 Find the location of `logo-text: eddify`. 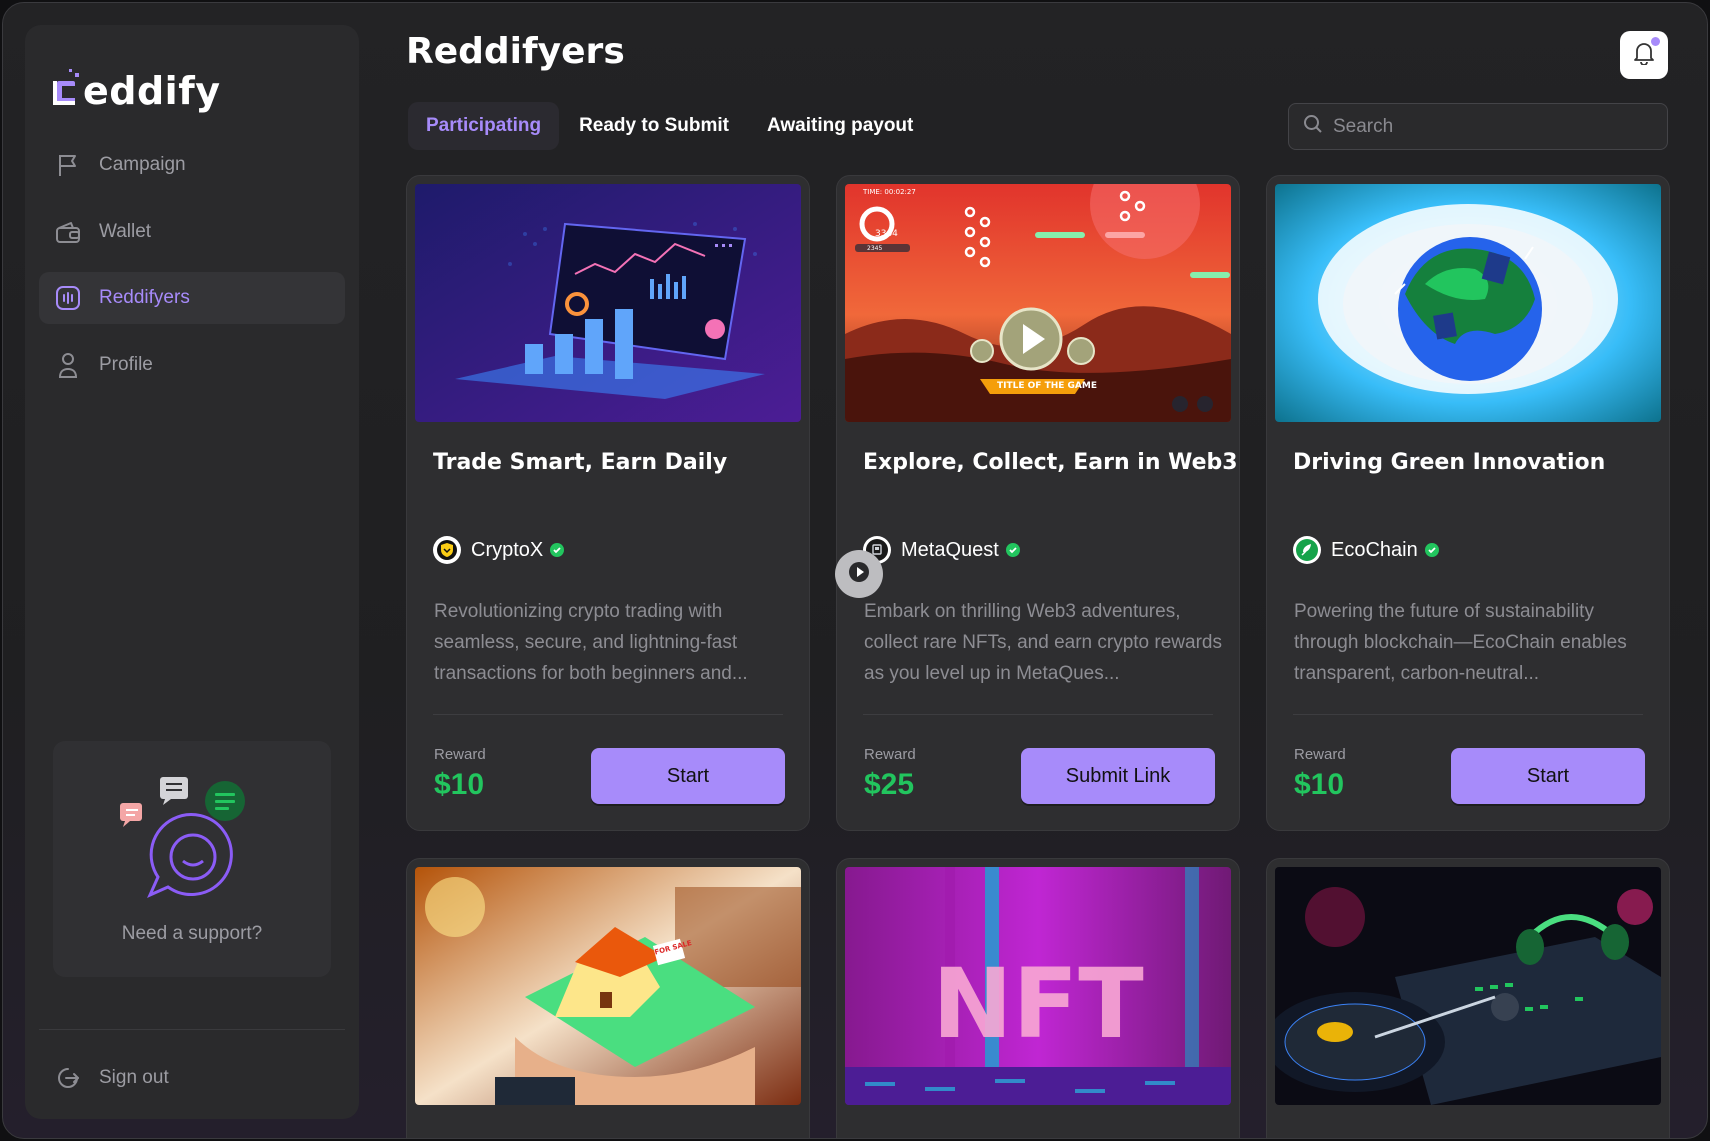

logo-text: eddify is located at coordinates (152, 91).